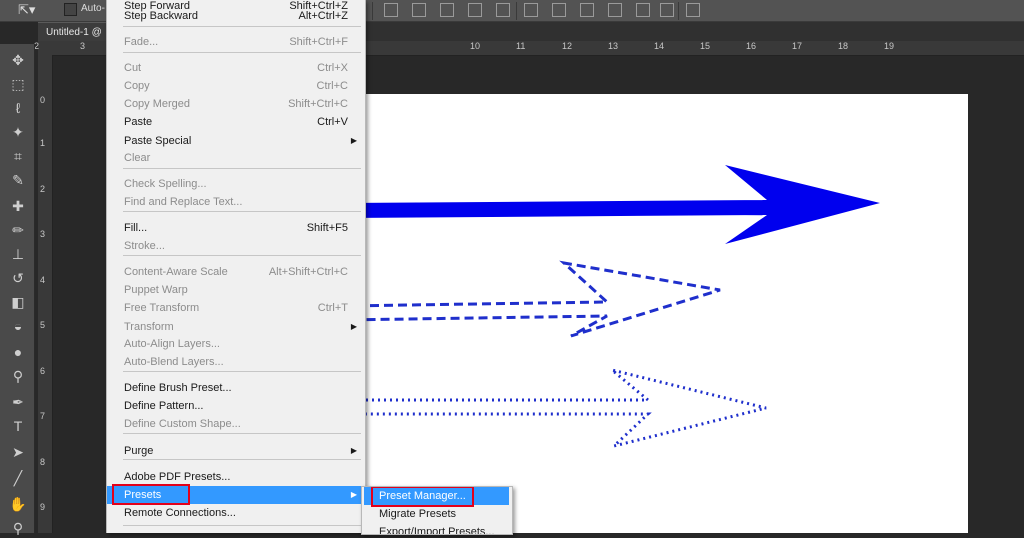 This screenshot has height=538, width=1024. What do you see at coordinates (18, 156) in the screenshot?
I see `crop-tool-icon: ⌗` at bounding box center [18, 156].